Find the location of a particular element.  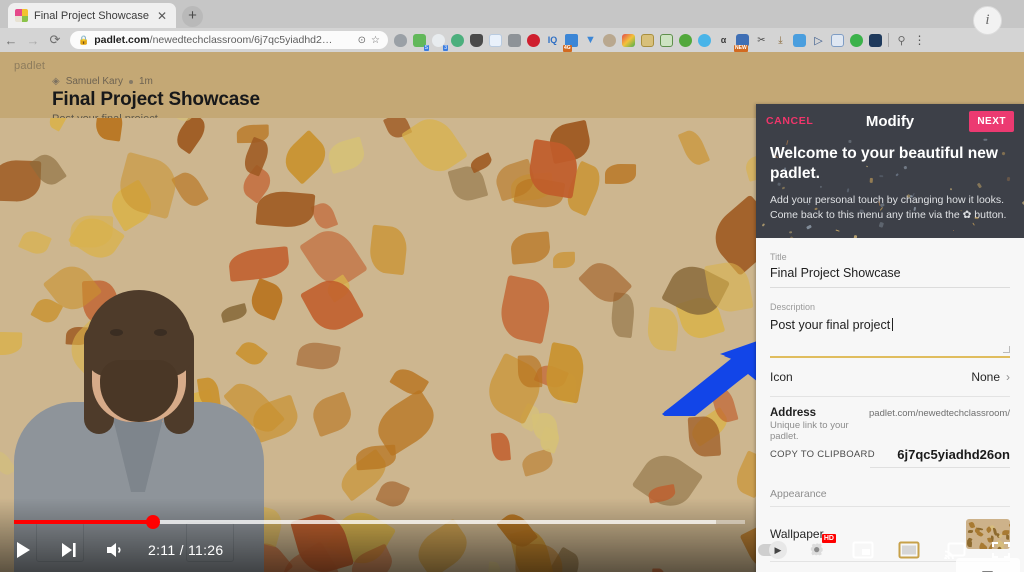

icon-row-value-wrap: None › is located at coordinates (990, 377).